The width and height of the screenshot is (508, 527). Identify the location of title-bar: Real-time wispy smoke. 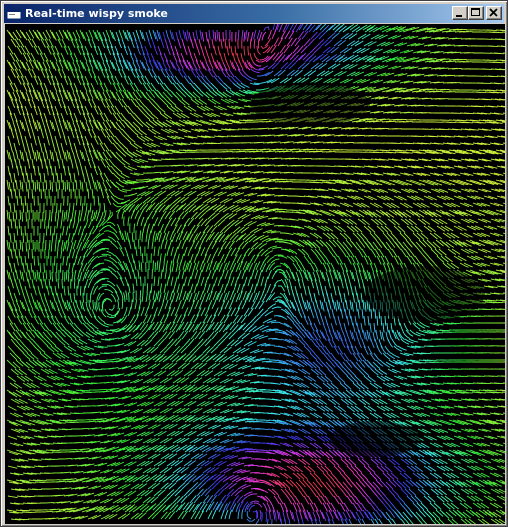
(254, 13).